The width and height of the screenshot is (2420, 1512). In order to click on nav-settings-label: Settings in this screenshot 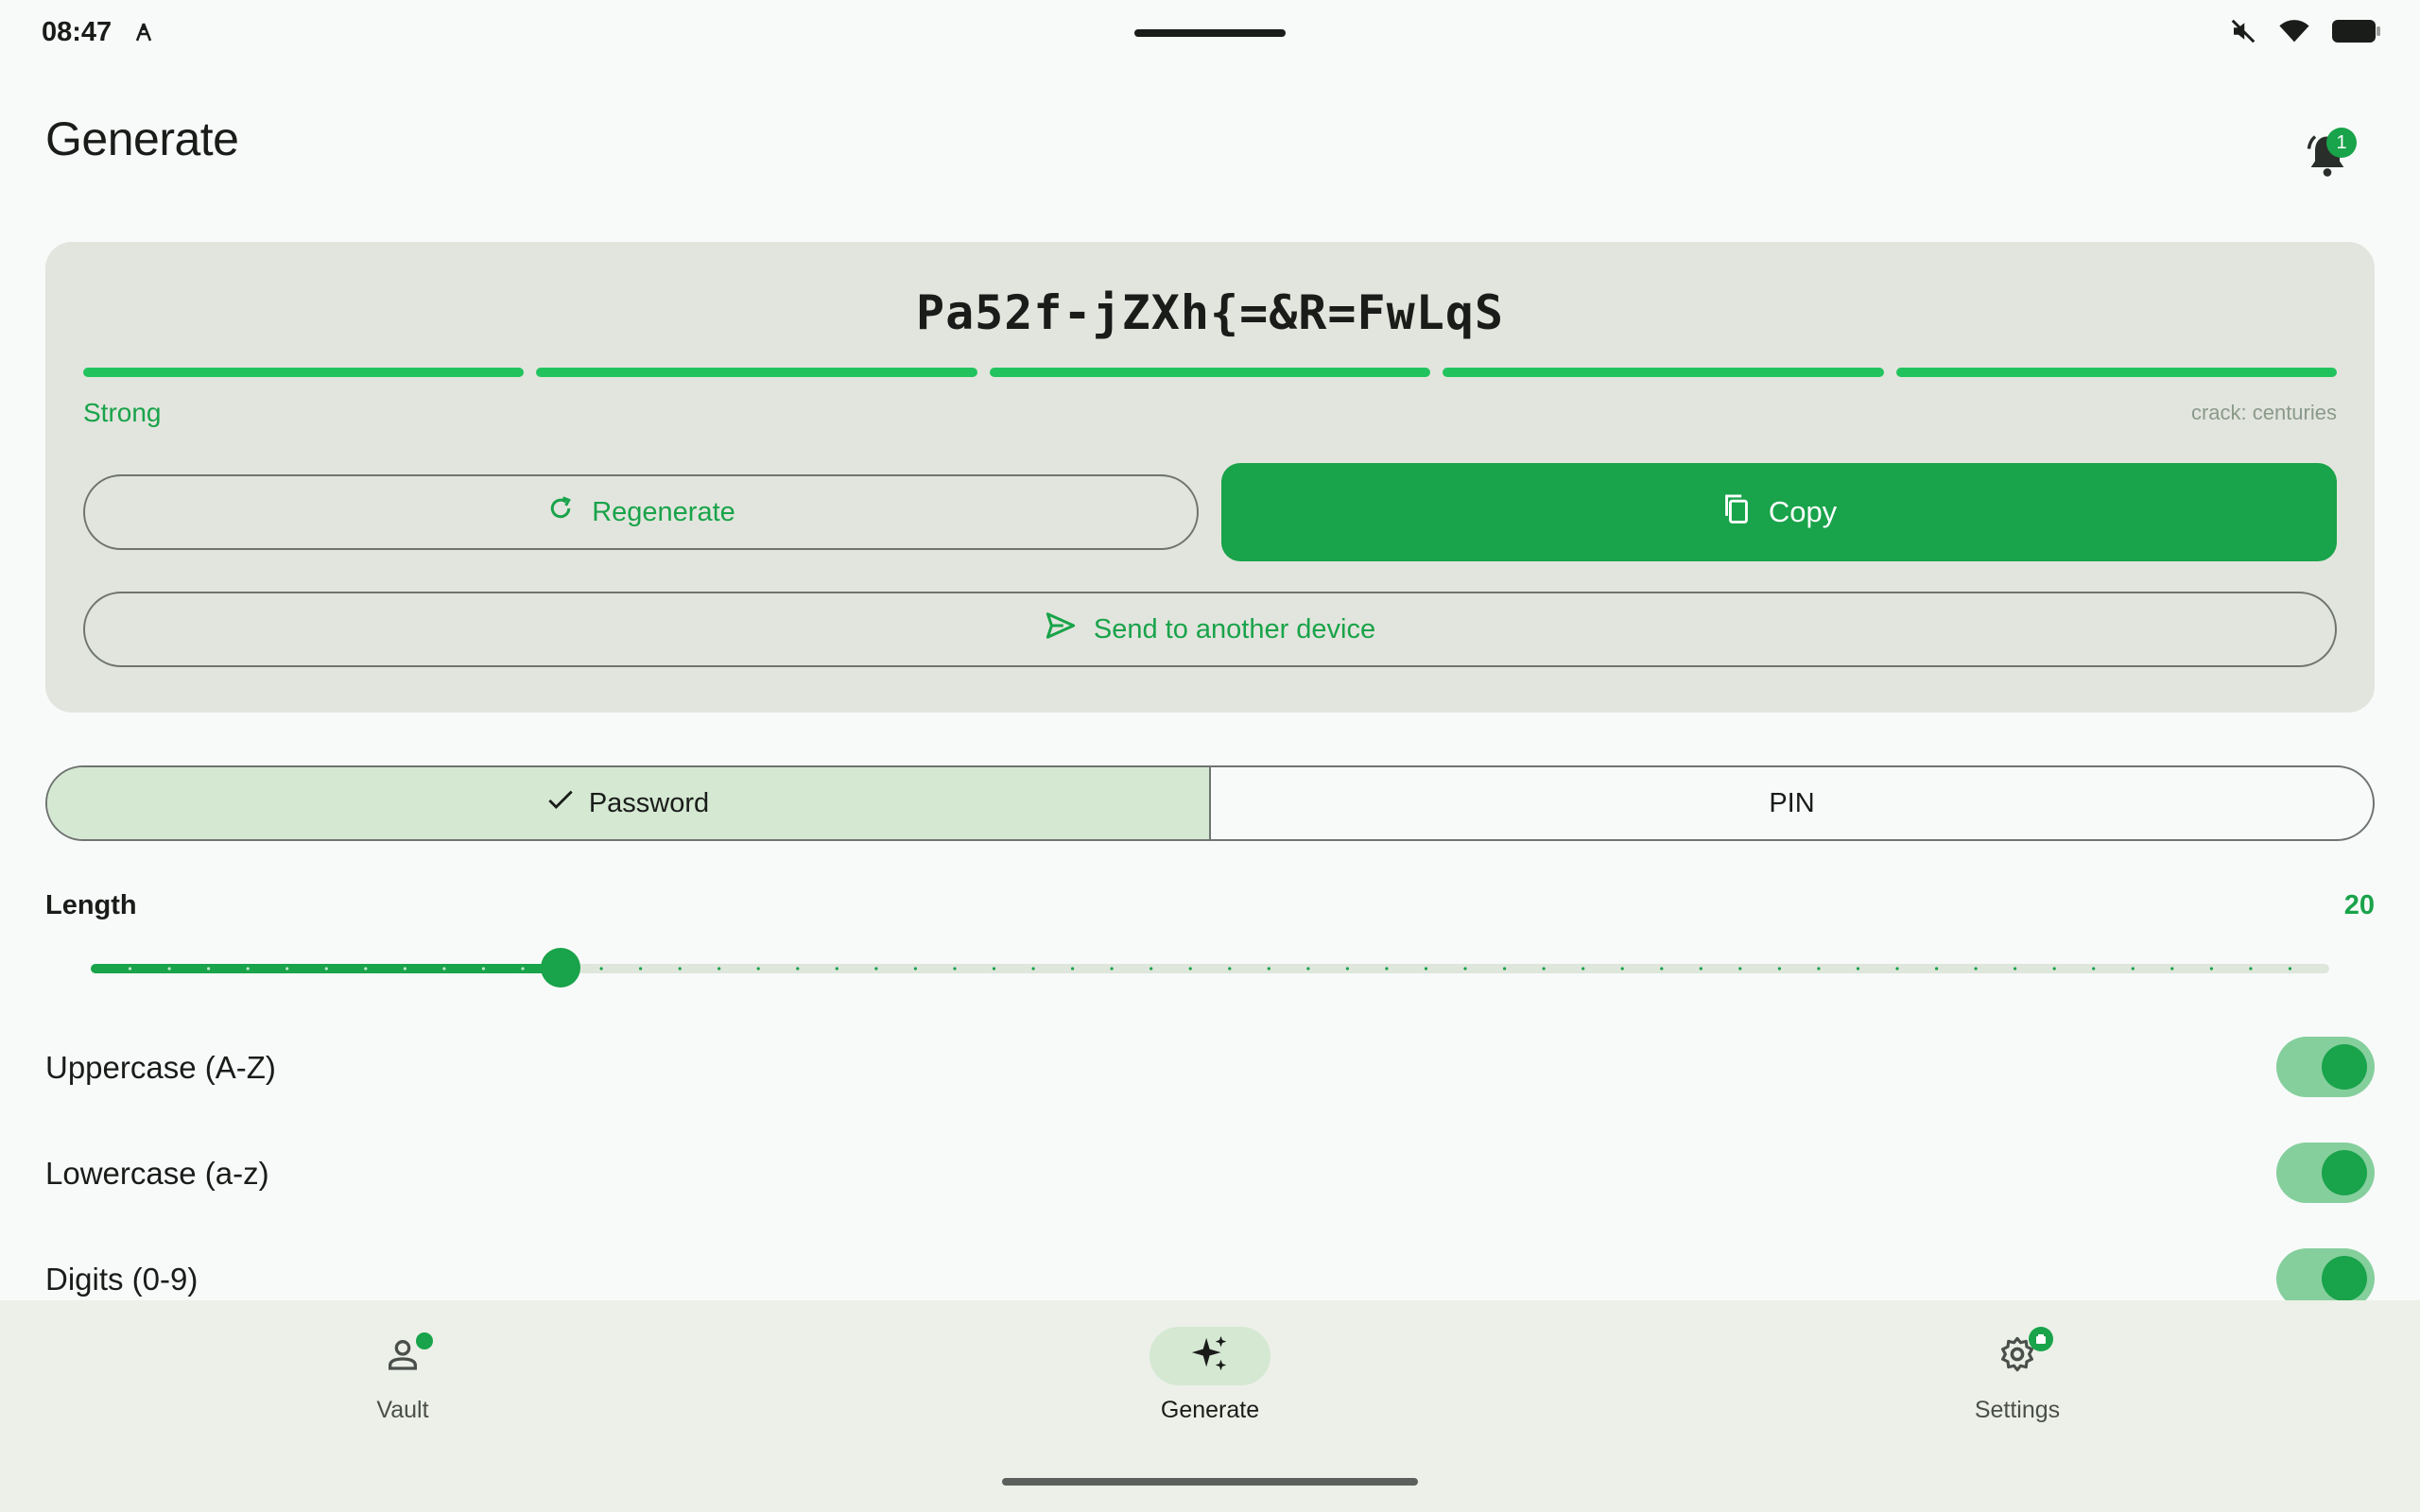, I will do `click(2017, 1410)`.